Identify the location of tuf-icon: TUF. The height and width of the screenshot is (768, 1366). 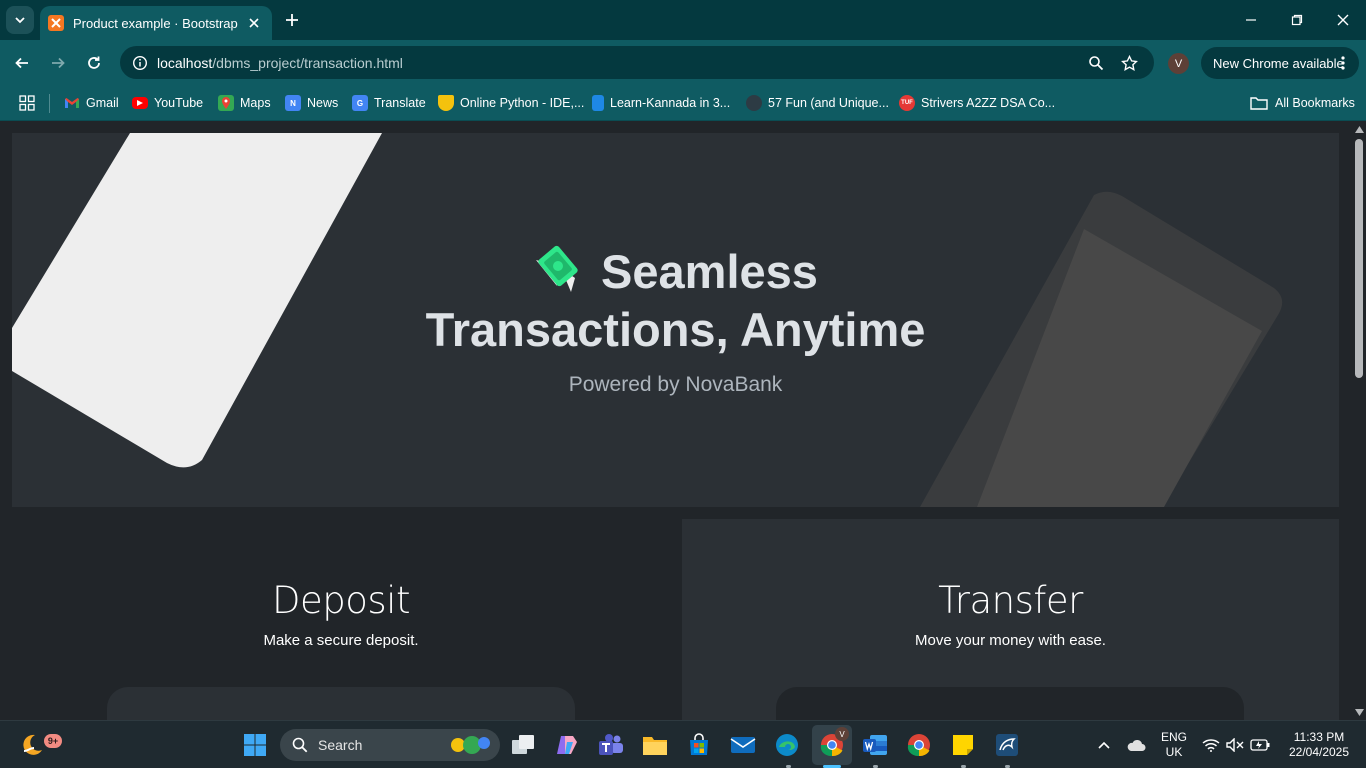
(907, 103).